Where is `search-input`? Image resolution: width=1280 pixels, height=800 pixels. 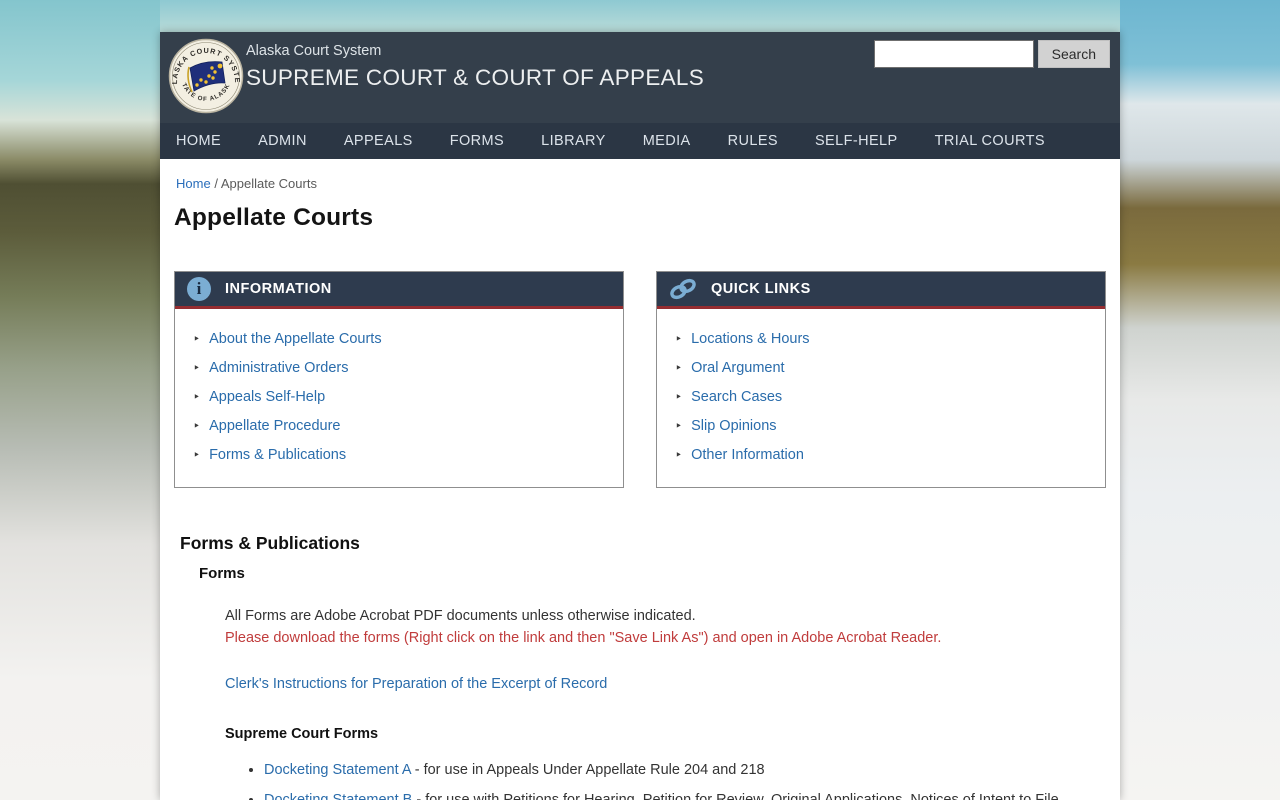
search-input is located at coordinates (953, 54).